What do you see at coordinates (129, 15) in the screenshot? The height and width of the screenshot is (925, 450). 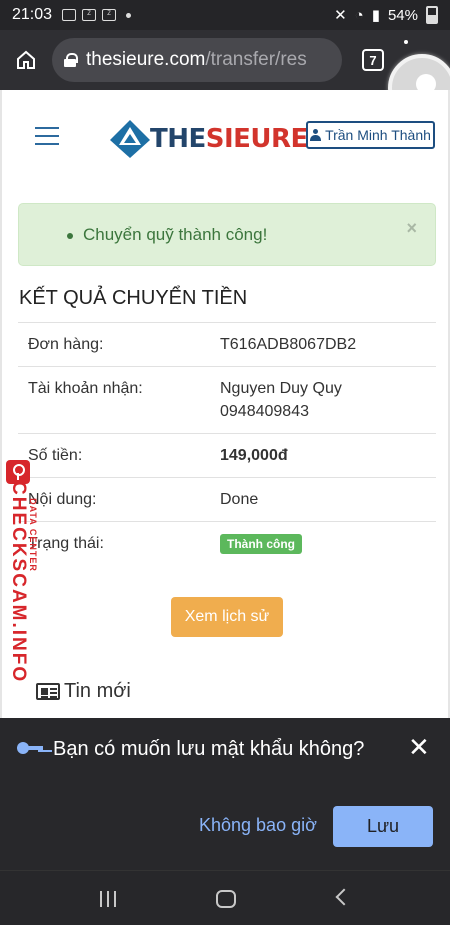 I see `more-notifications-icon` at bounding box center [129, 15].